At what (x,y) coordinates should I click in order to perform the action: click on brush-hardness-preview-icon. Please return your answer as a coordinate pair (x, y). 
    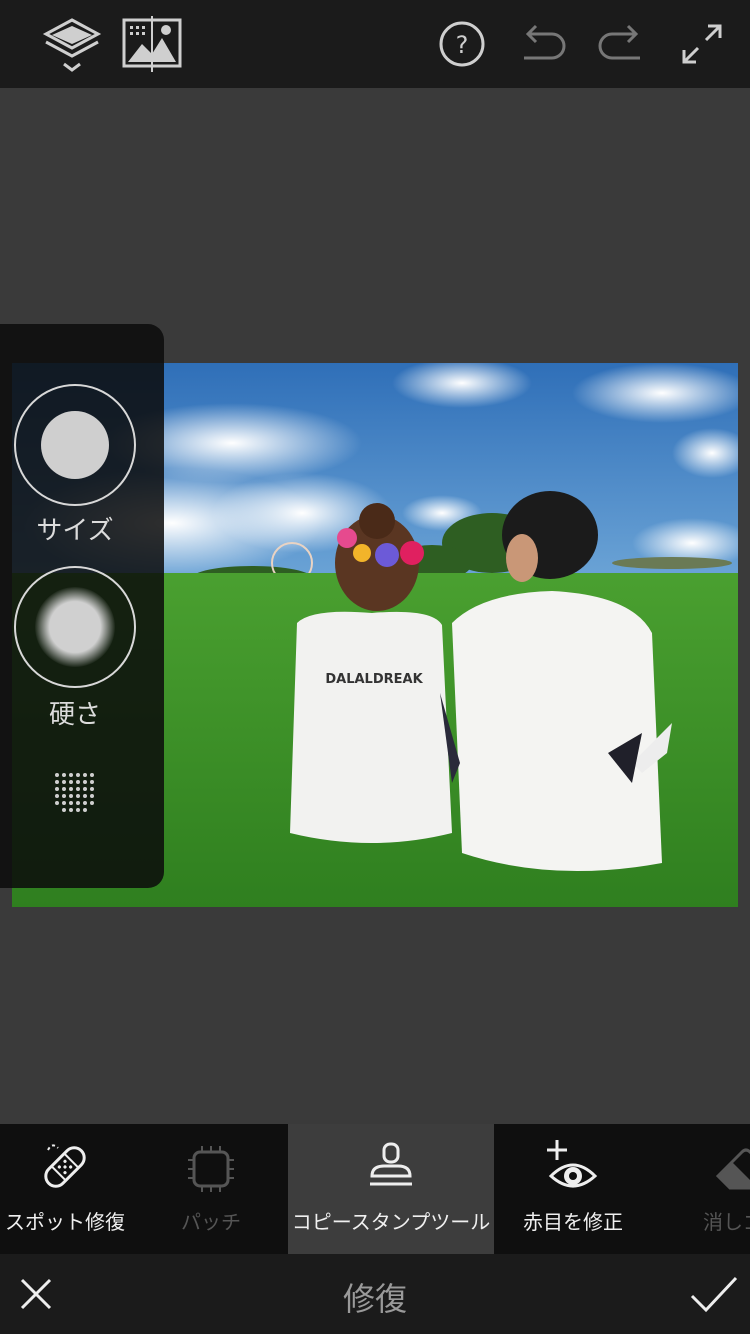
    Looking at the image, I should click on (75, 627).